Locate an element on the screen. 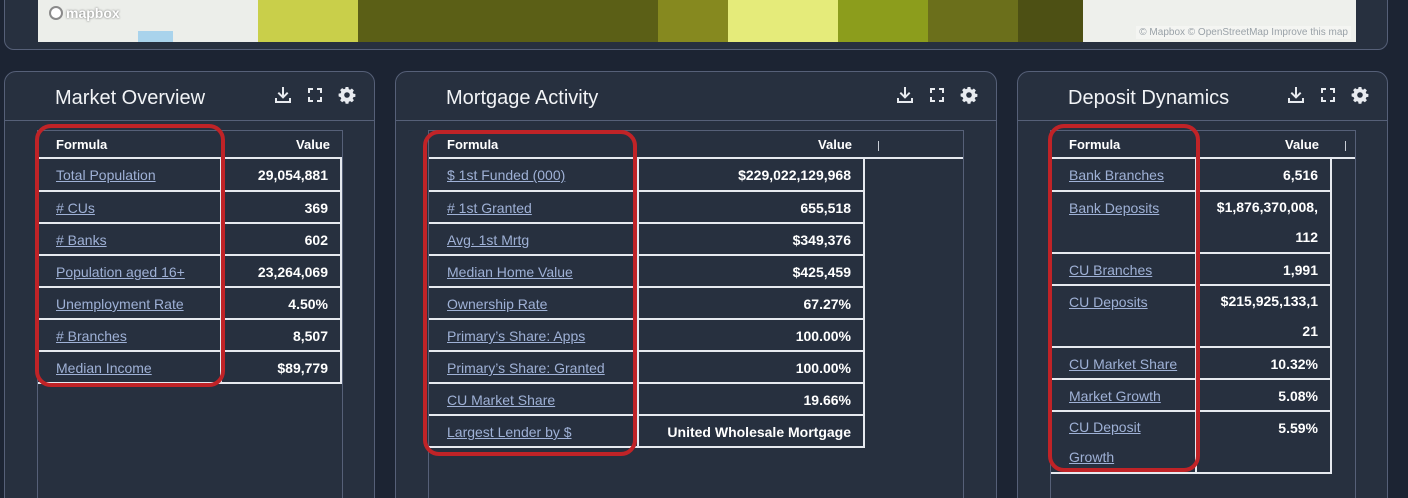  row-value: $89,779 is located at coordinates (281, 367).